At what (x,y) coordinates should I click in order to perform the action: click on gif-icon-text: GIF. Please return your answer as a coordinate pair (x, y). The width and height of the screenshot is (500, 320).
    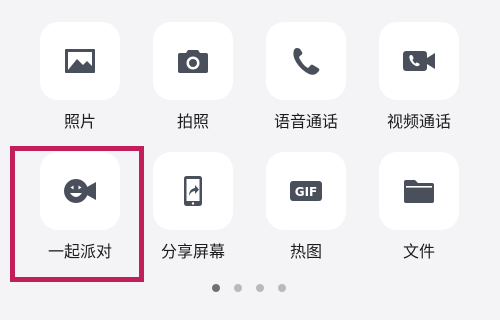
    Looking at the image, I should click on (306, 192).